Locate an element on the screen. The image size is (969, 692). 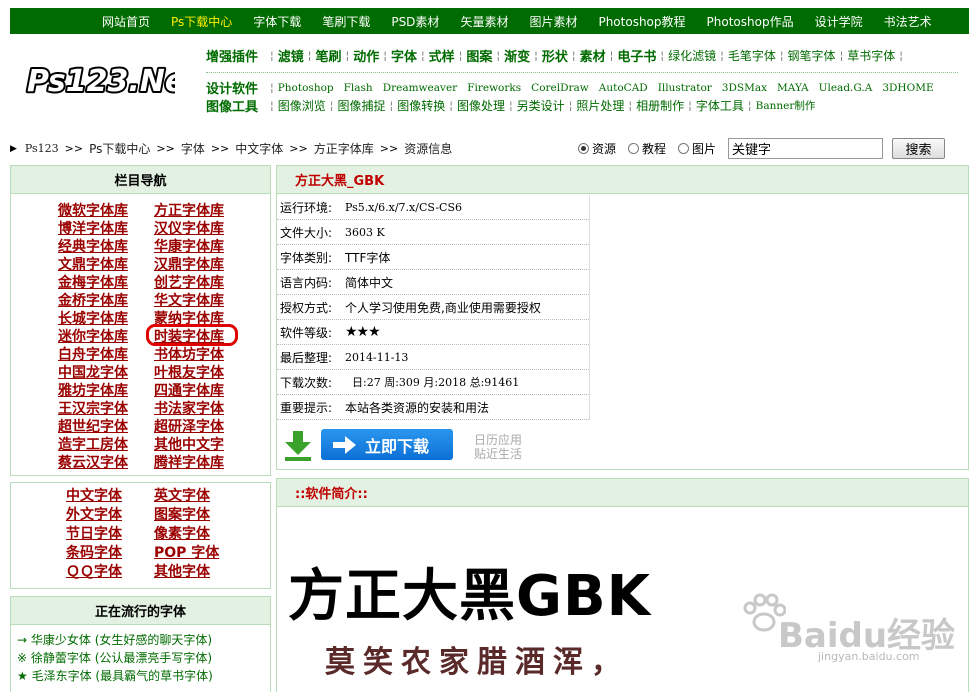
font-lib-link: 腾祥字体库 is located at coordinates (202, 463).